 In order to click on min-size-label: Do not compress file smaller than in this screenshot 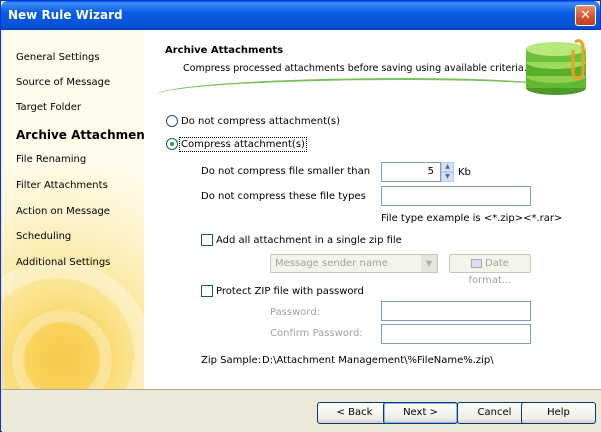, I will do `click(286, 171)`.